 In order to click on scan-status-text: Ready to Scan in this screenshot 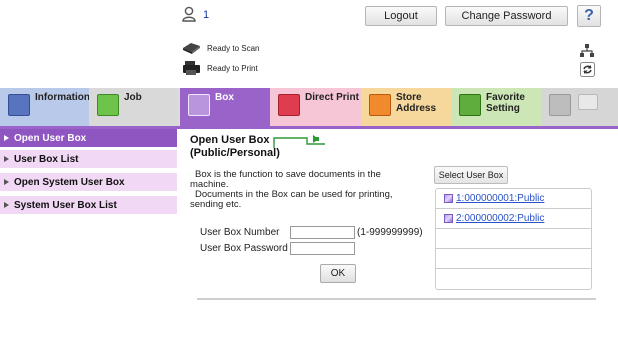, I will do `click(233, 48)`.